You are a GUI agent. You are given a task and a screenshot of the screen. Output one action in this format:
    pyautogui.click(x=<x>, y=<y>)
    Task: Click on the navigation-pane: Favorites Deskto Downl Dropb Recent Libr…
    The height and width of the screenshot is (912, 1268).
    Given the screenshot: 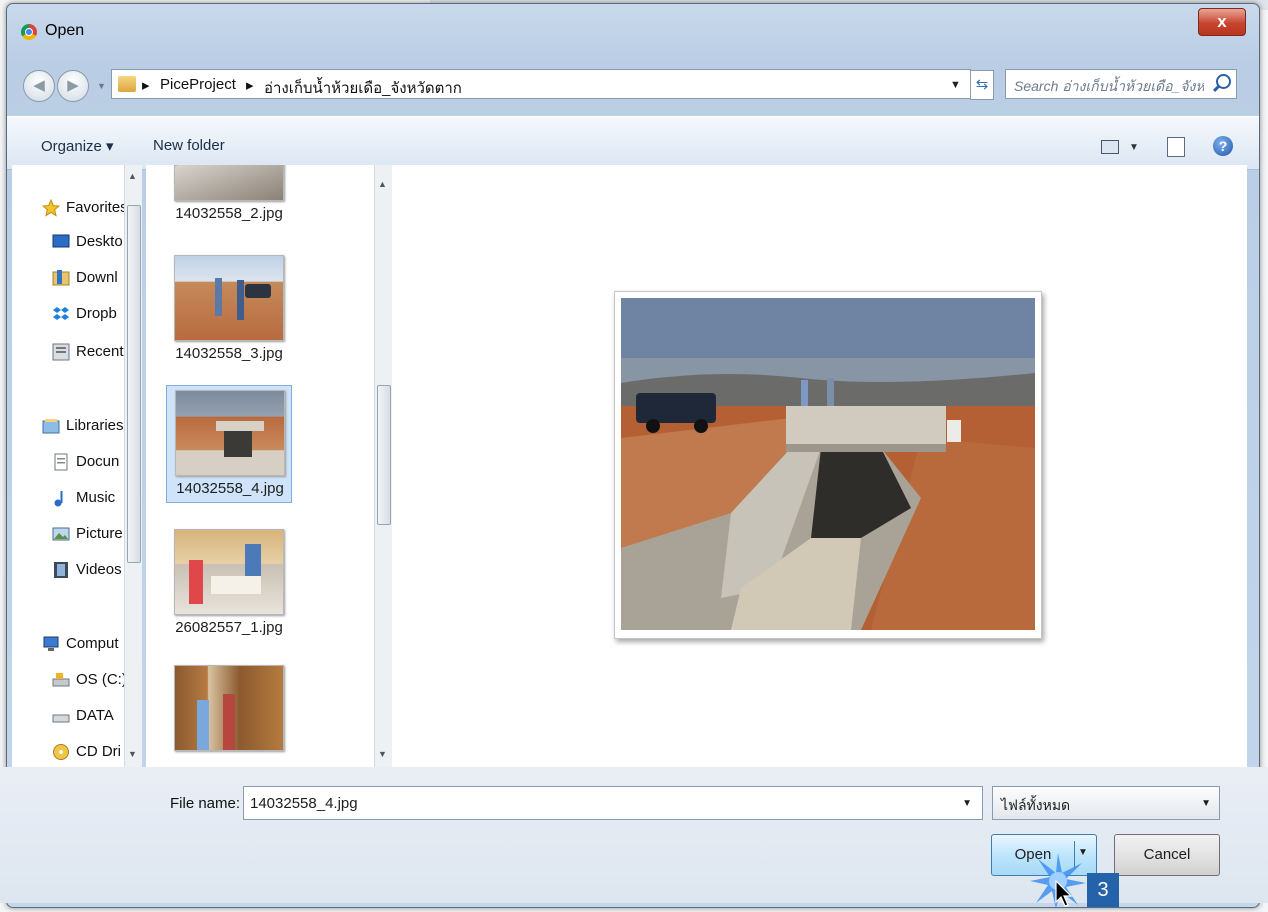 What is the action you would take?
    pyautogui.click(x=77, y=466)
    